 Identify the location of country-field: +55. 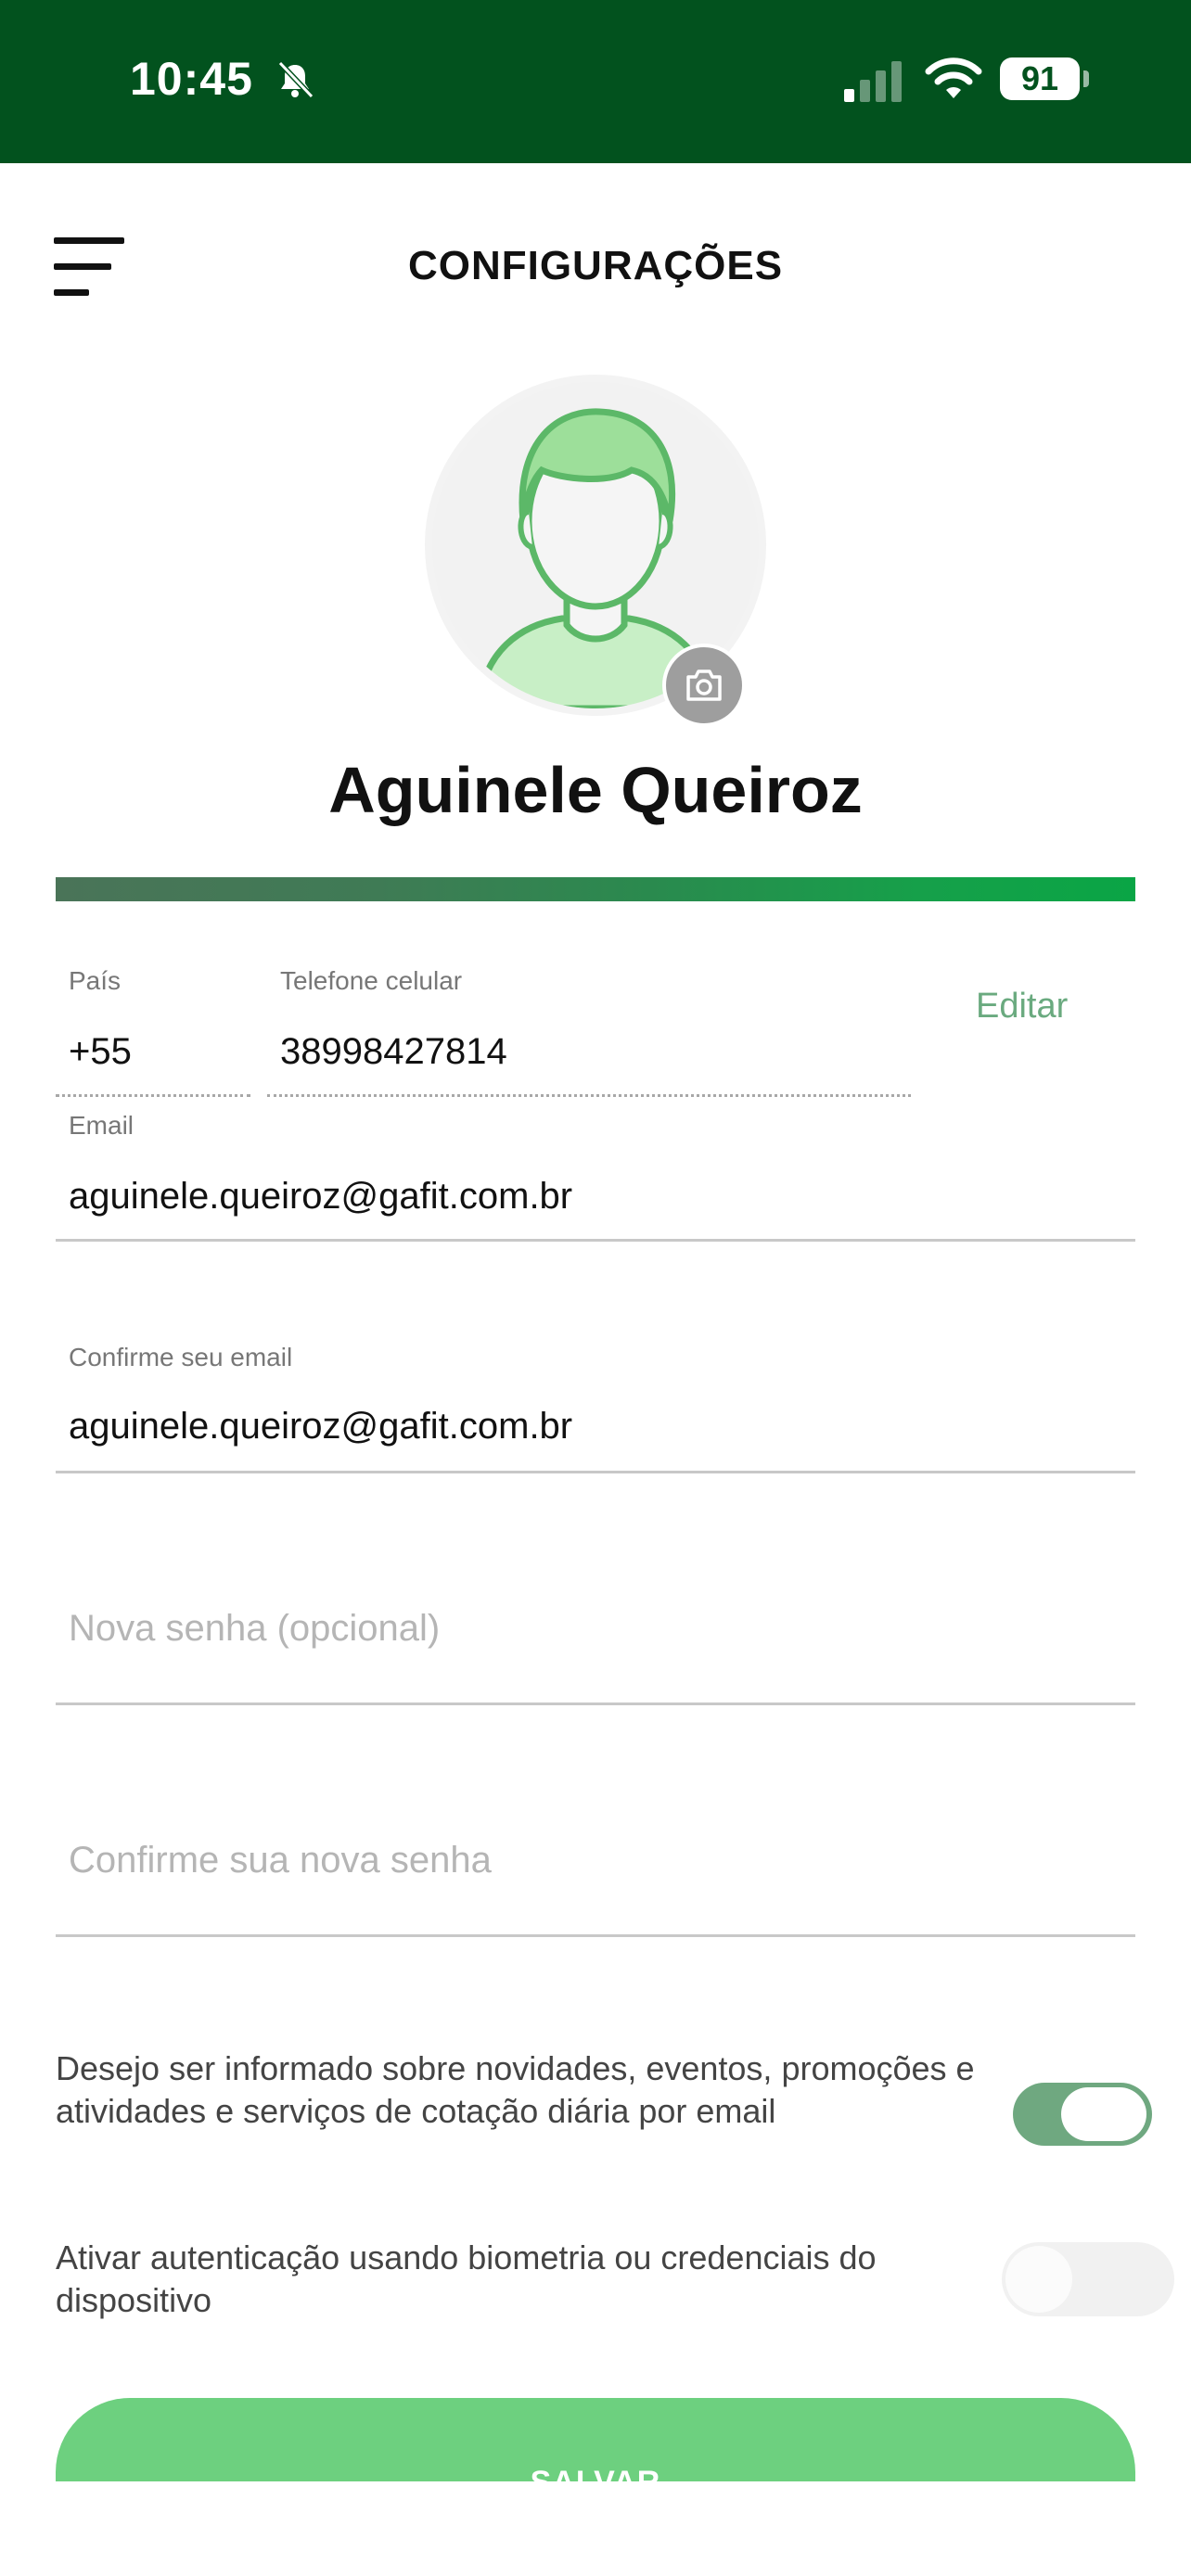
(100, 1052).